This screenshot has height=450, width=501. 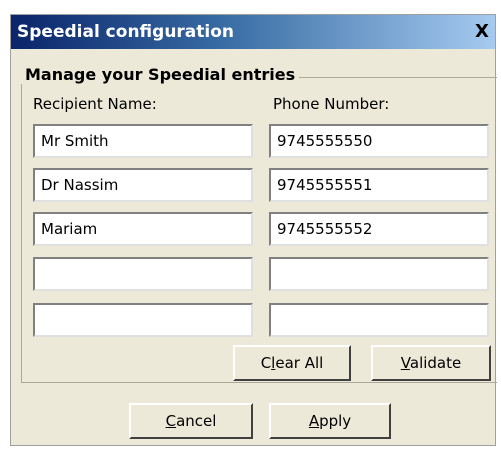 I want to click on cancel-mnemonic: C, so click(x=171, y=421).